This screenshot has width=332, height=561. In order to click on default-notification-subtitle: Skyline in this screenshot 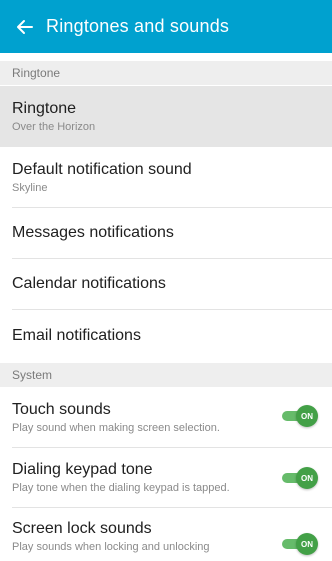, I will do `click(30, 187)`.